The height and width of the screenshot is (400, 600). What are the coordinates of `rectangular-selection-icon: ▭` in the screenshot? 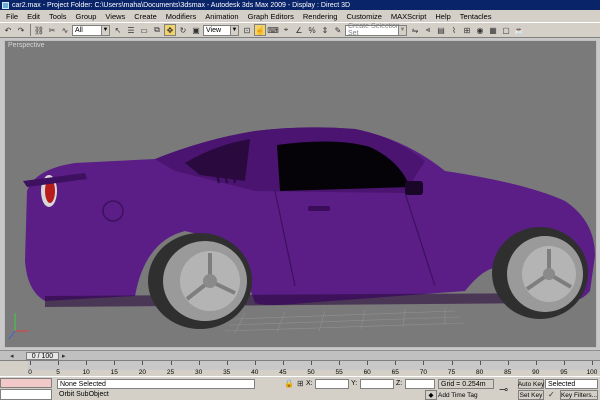 It's located at (144, 30).